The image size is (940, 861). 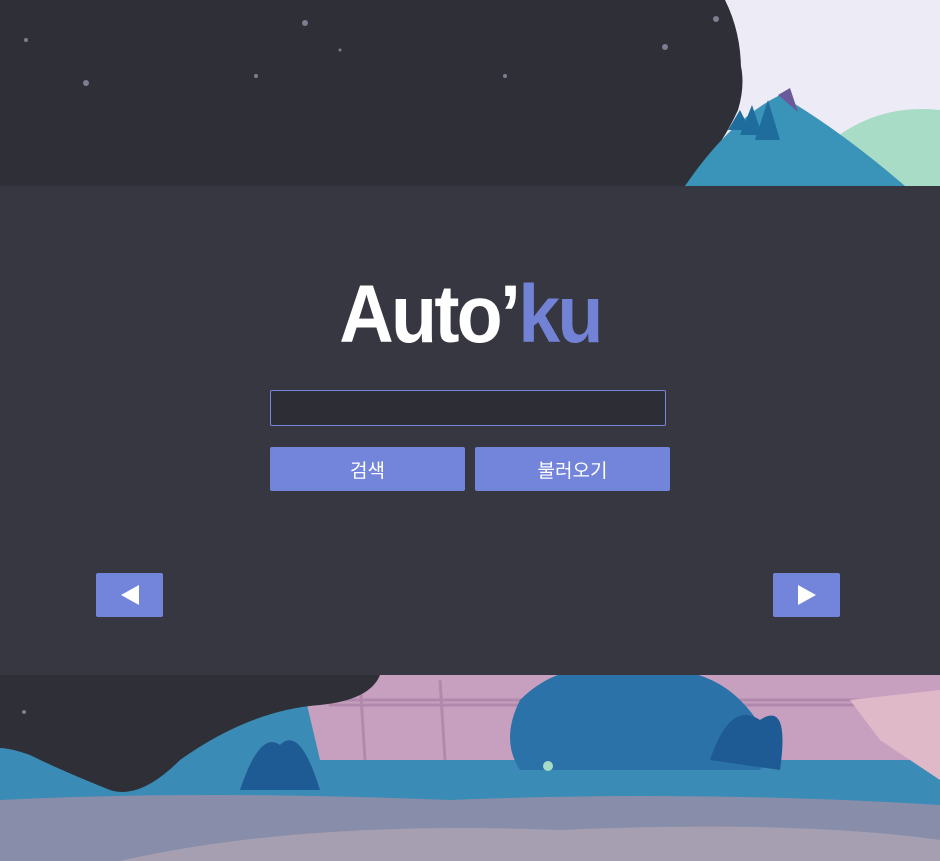 What do you see at coordinates (430, 314) in the screenshot?
I see `logo-text-primary: Auto’` at bounding box center [430, 314].